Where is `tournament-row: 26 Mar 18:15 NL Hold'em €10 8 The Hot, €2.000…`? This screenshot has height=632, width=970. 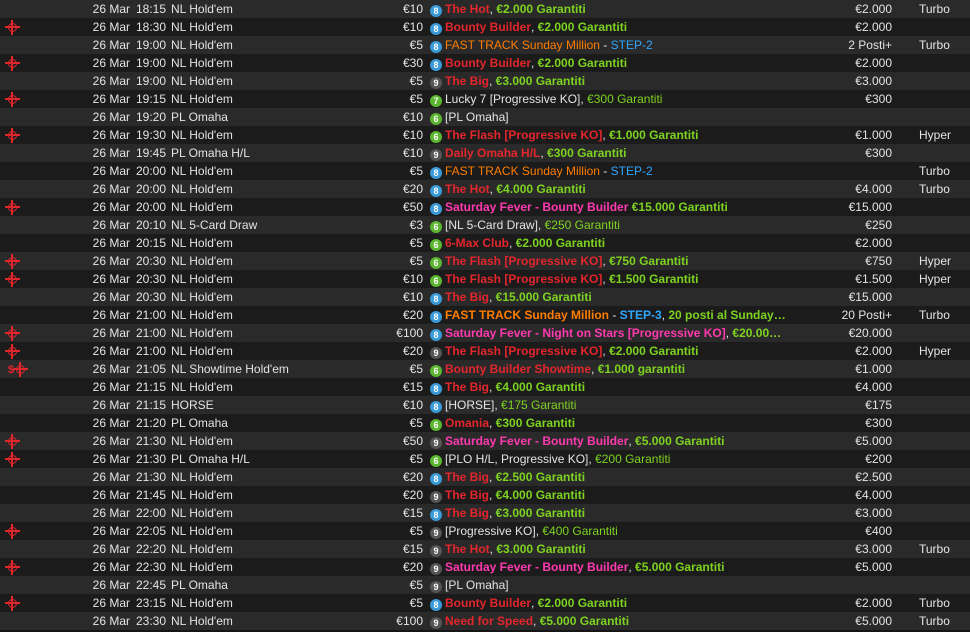
tournament-row: 26 Mar 18:15 NL Hold'em €10 8 The Hot, €2.000… is located at coordinates (485, 9).